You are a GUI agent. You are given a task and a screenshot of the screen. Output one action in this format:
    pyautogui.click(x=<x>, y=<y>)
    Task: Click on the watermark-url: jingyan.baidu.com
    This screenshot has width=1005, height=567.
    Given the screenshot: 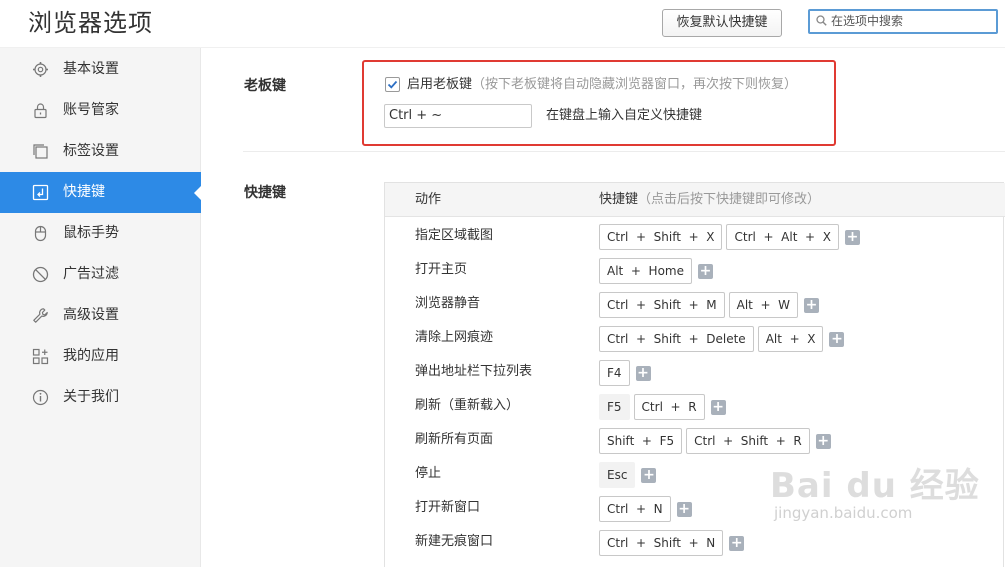 What is the action you would take?
    pyautogui.click(x=843, y=513)
    